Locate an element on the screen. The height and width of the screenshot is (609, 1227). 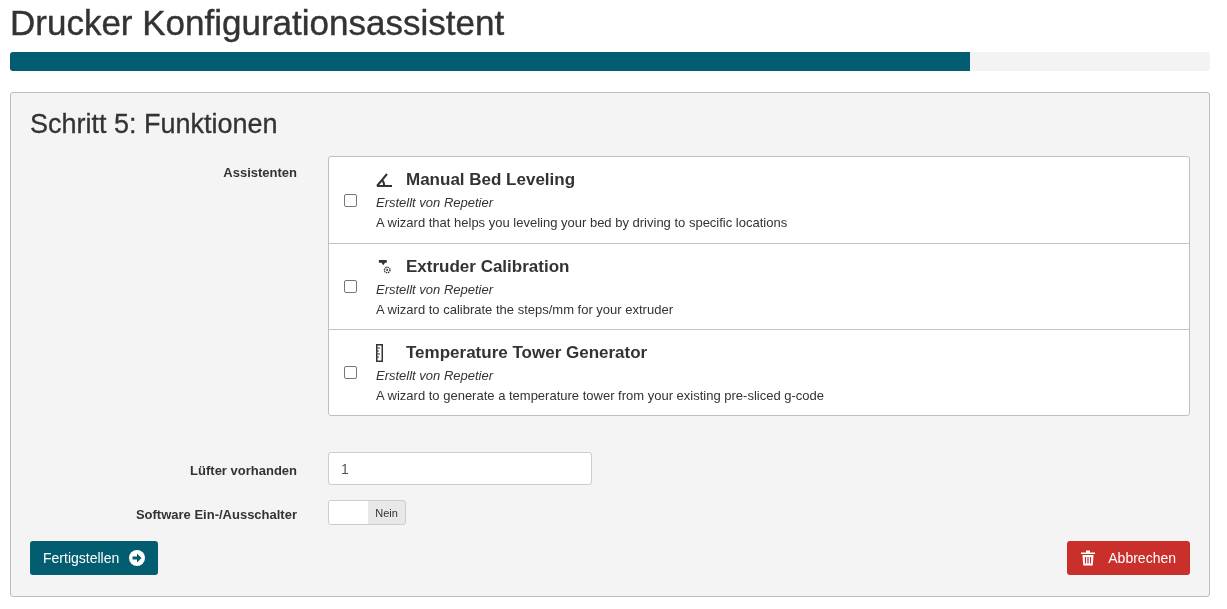
field-label: Lüfter vorhanden is located at coordinates (243, 470).